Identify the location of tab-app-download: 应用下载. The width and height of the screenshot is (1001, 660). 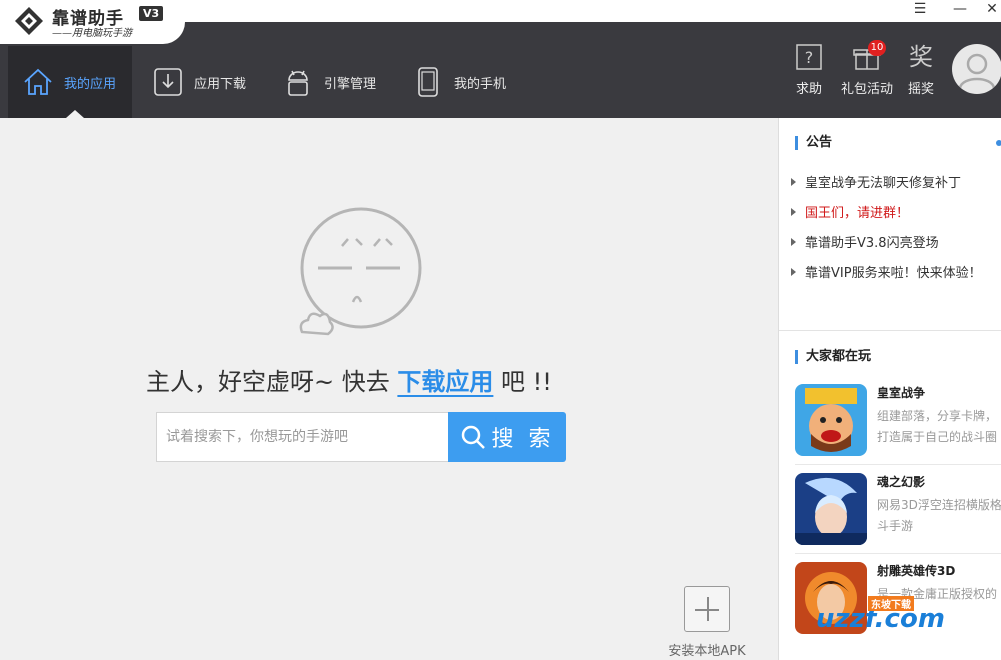
(200, 82).